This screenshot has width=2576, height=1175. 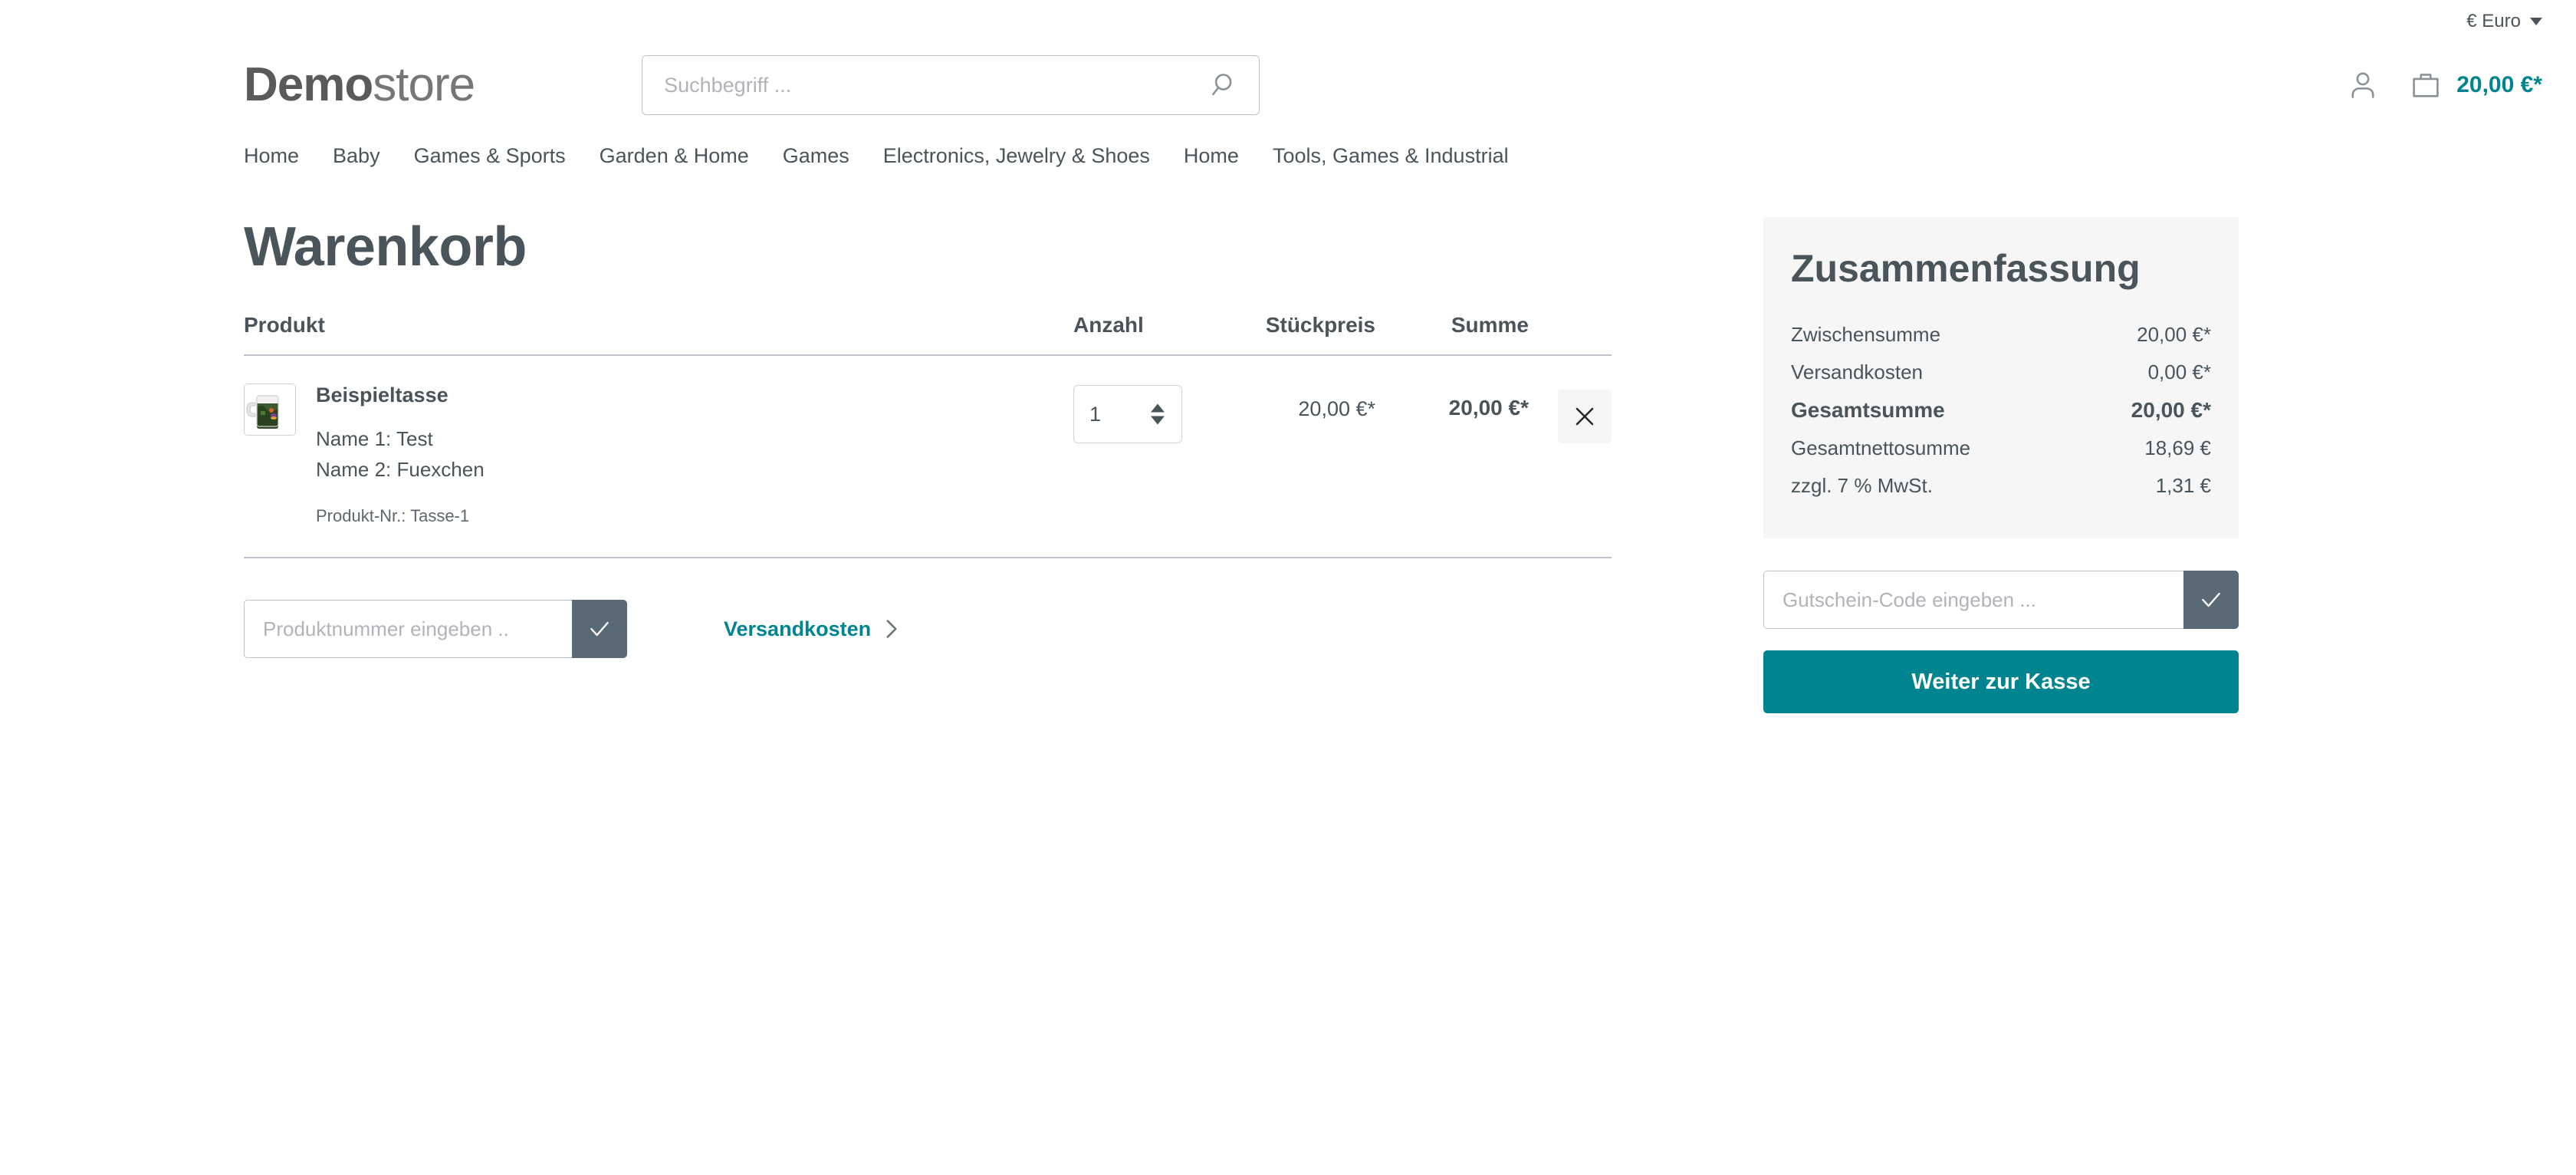 I want to click on summary-row: Gesamtsumme 20,00 €*, so click(x=2001, y=410).